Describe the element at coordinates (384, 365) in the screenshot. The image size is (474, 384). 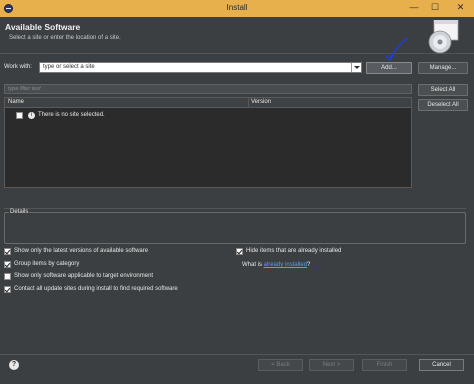
I see `finish-button: Finish` at that location.